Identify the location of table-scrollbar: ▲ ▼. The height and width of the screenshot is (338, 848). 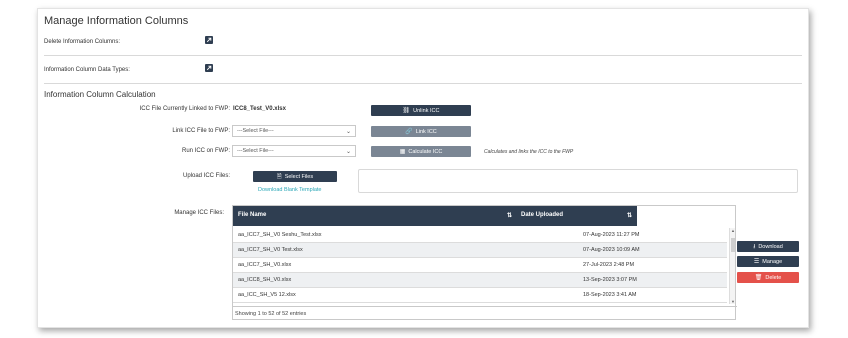
(732, 266).